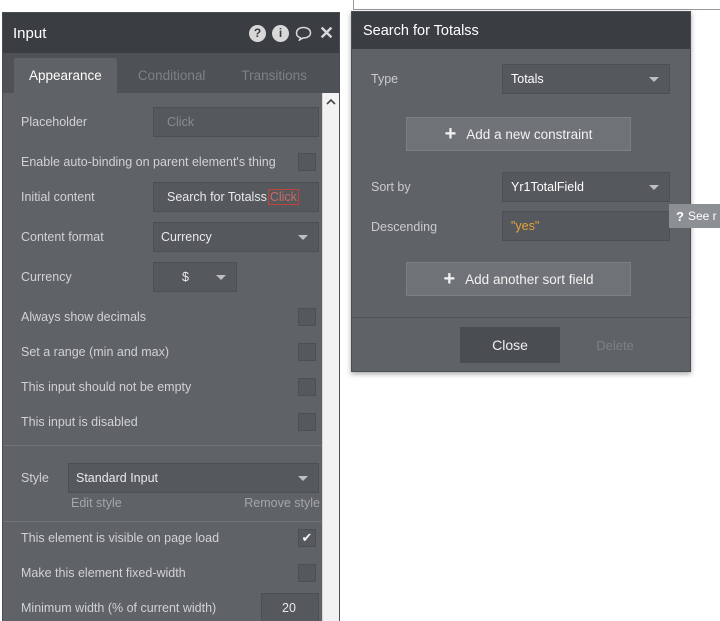 This screenshot has height=621, width=720. Describe the element at coordinates (547, 187) in the screenshot. I see `sort-by-value: Yr1TotalField` at that location.